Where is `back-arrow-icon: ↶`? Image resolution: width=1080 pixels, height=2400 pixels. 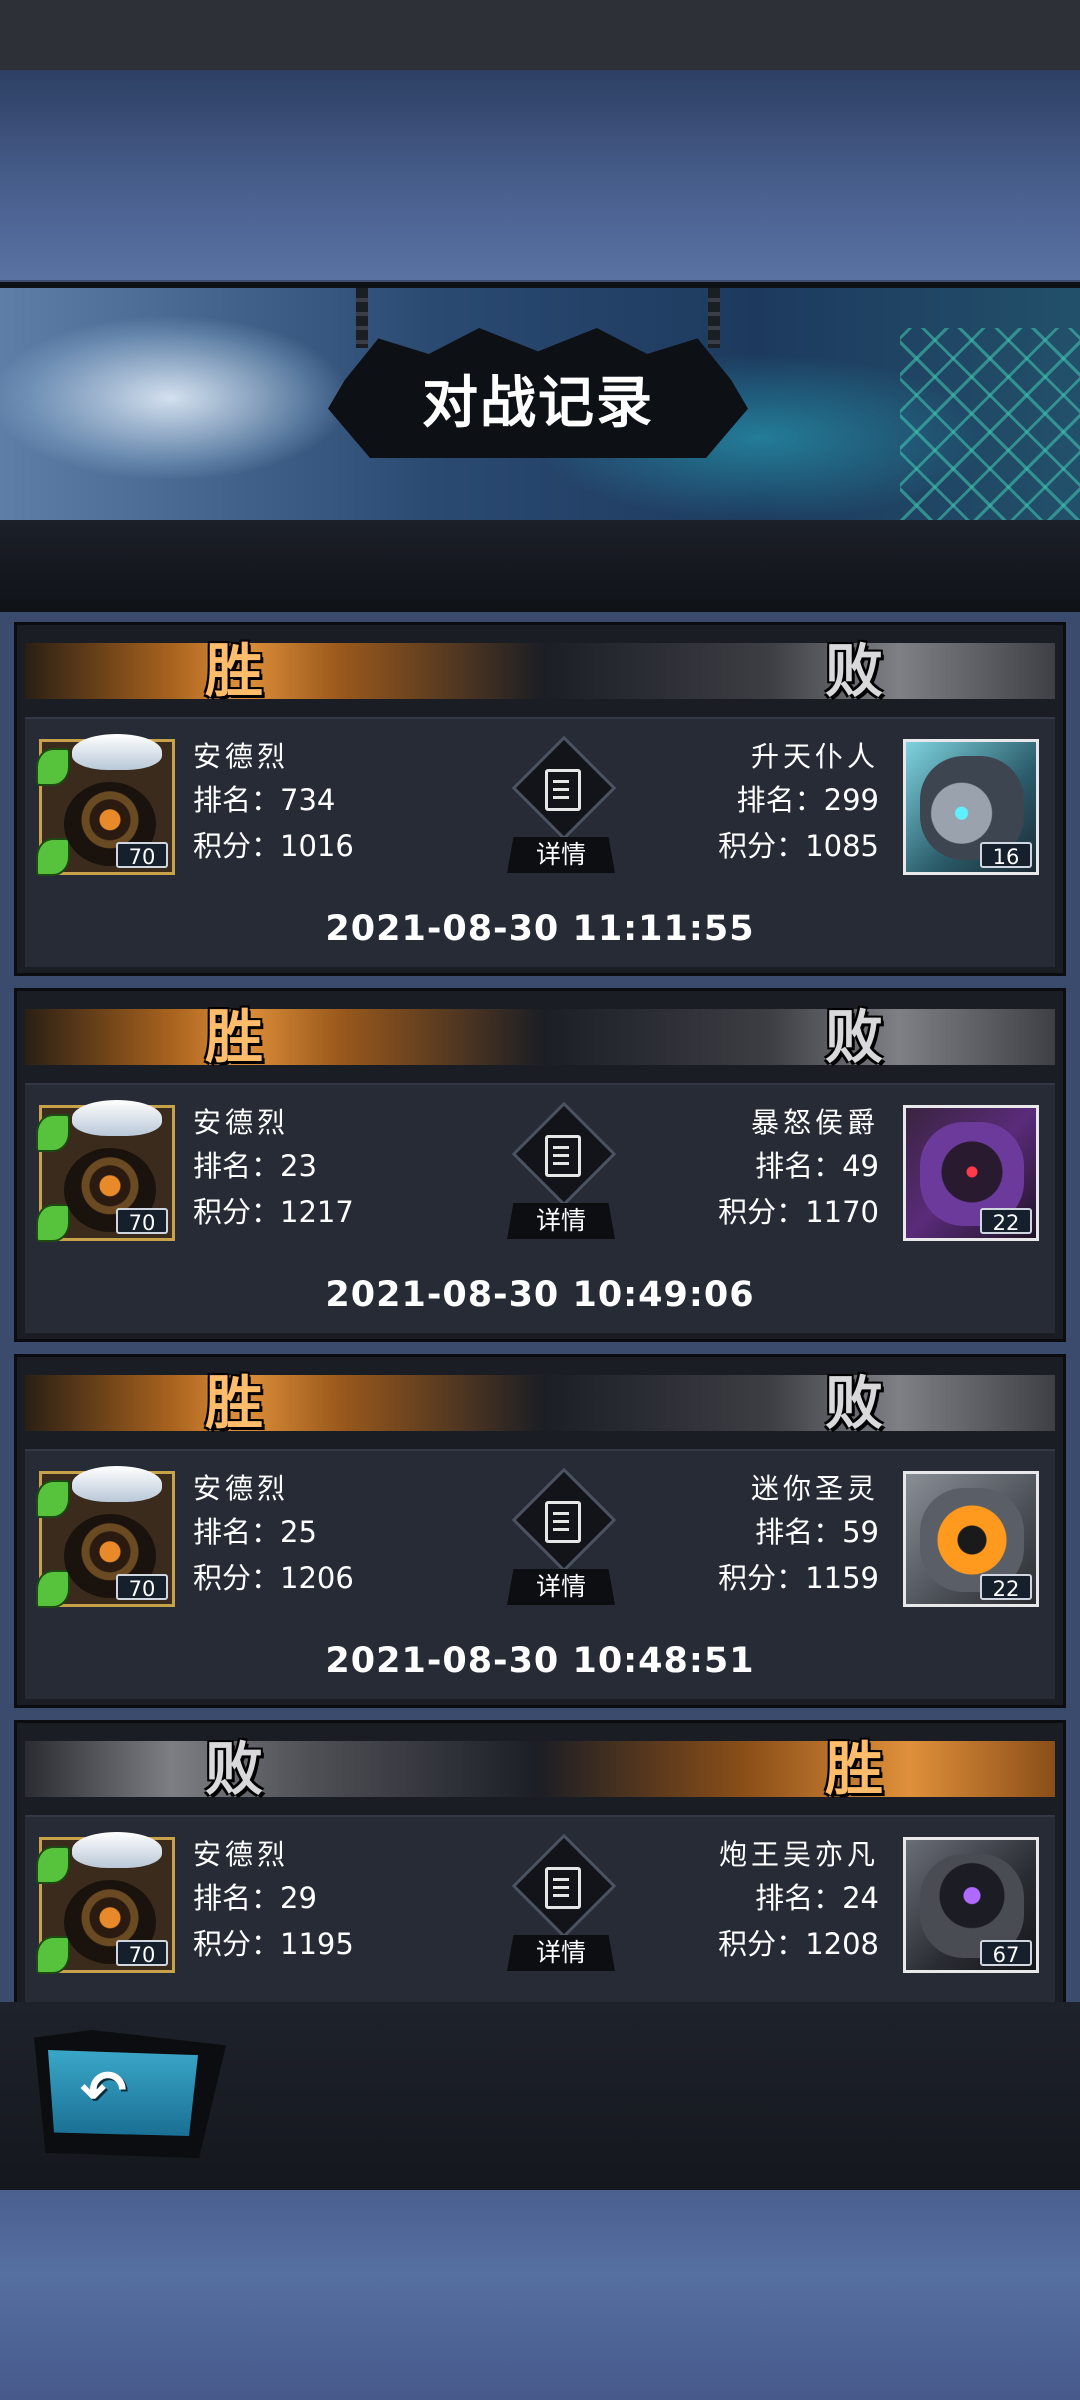
back-arrow-icon: ↶ is located at coordinates (103, 2091).